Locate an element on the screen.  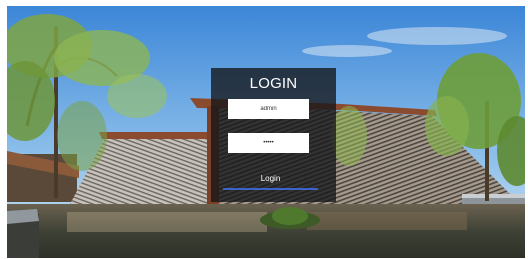
login-button-underline is located at coordinates (270, 189).